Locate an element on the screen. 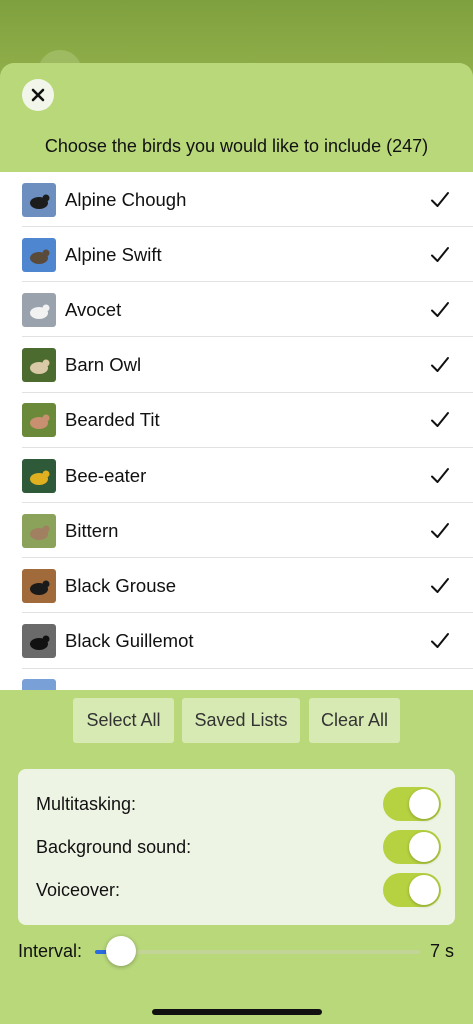  setting-multitasking: Multitasking: is located at coordinates (236, 804).